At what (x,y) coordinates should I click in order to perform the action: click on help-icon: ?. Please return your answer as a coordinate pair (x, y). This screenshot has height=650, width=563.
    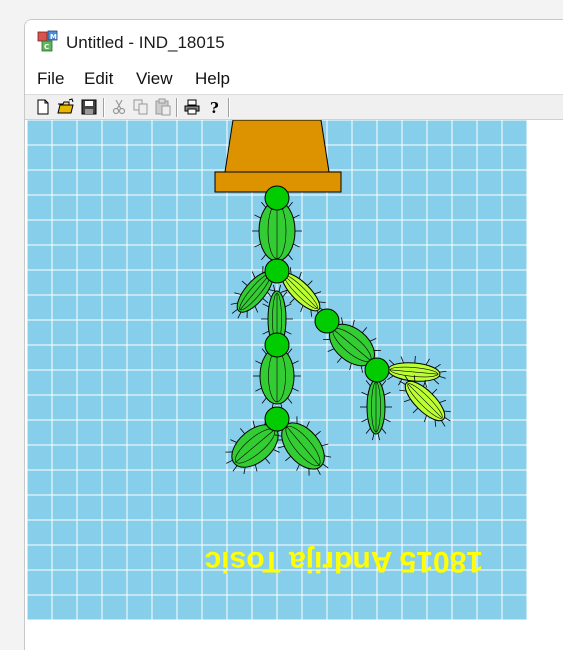
    Looking at the image, I should click on (215, 107).